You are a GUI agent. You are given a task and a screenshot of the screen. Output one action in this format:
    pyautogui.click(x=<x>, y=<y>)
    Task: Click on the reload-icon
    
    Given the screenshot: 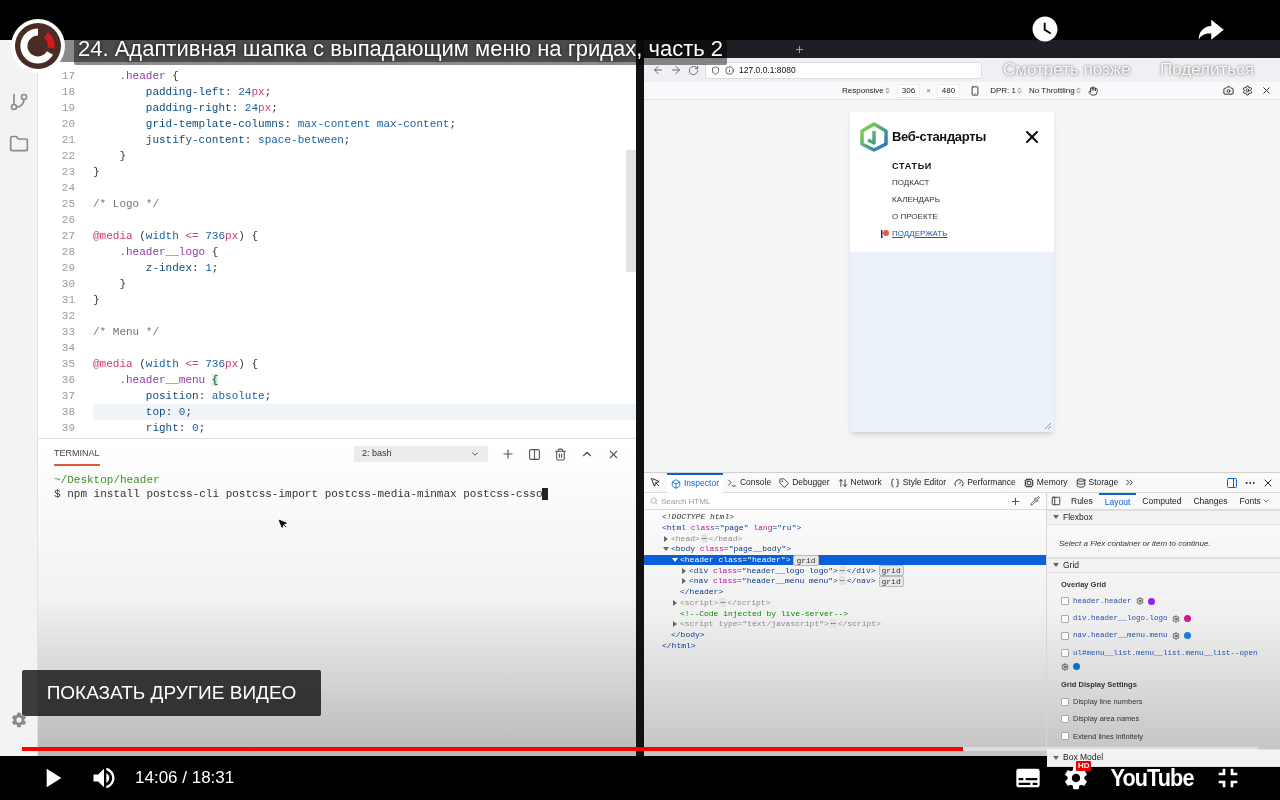 What is the action you would take?
    pyautogui.click(x=693, y=70)
    